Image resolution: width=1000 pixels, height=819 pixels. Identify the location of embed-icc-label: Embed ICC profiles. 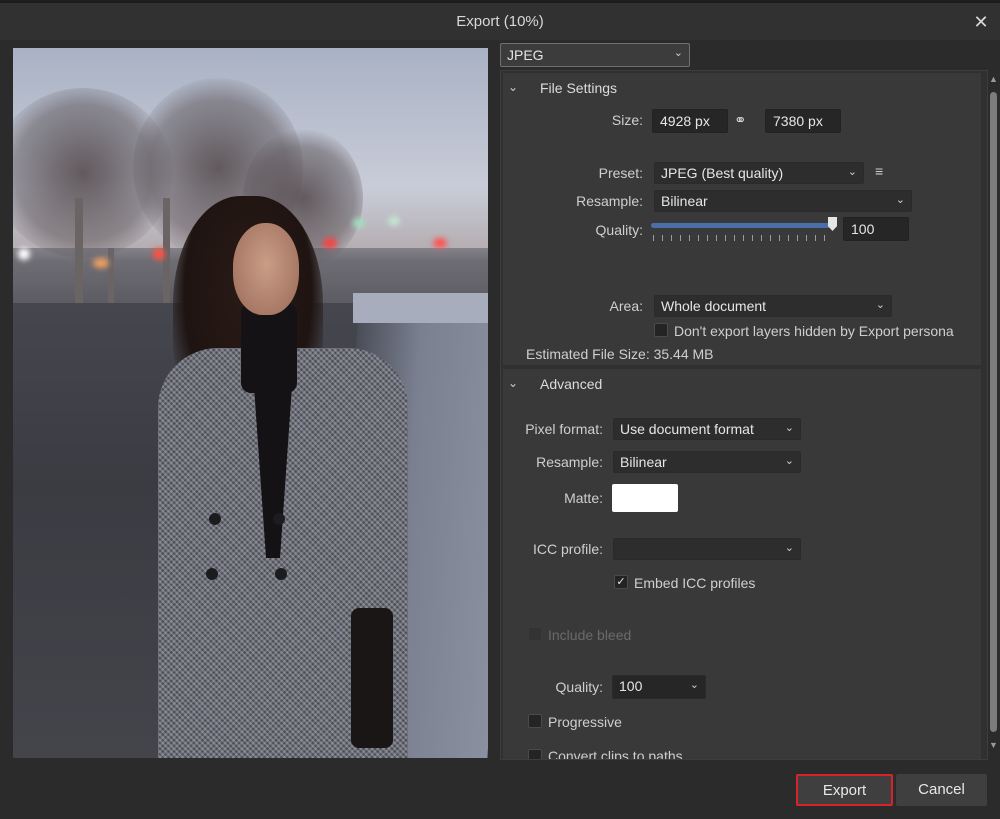
(695, 583).